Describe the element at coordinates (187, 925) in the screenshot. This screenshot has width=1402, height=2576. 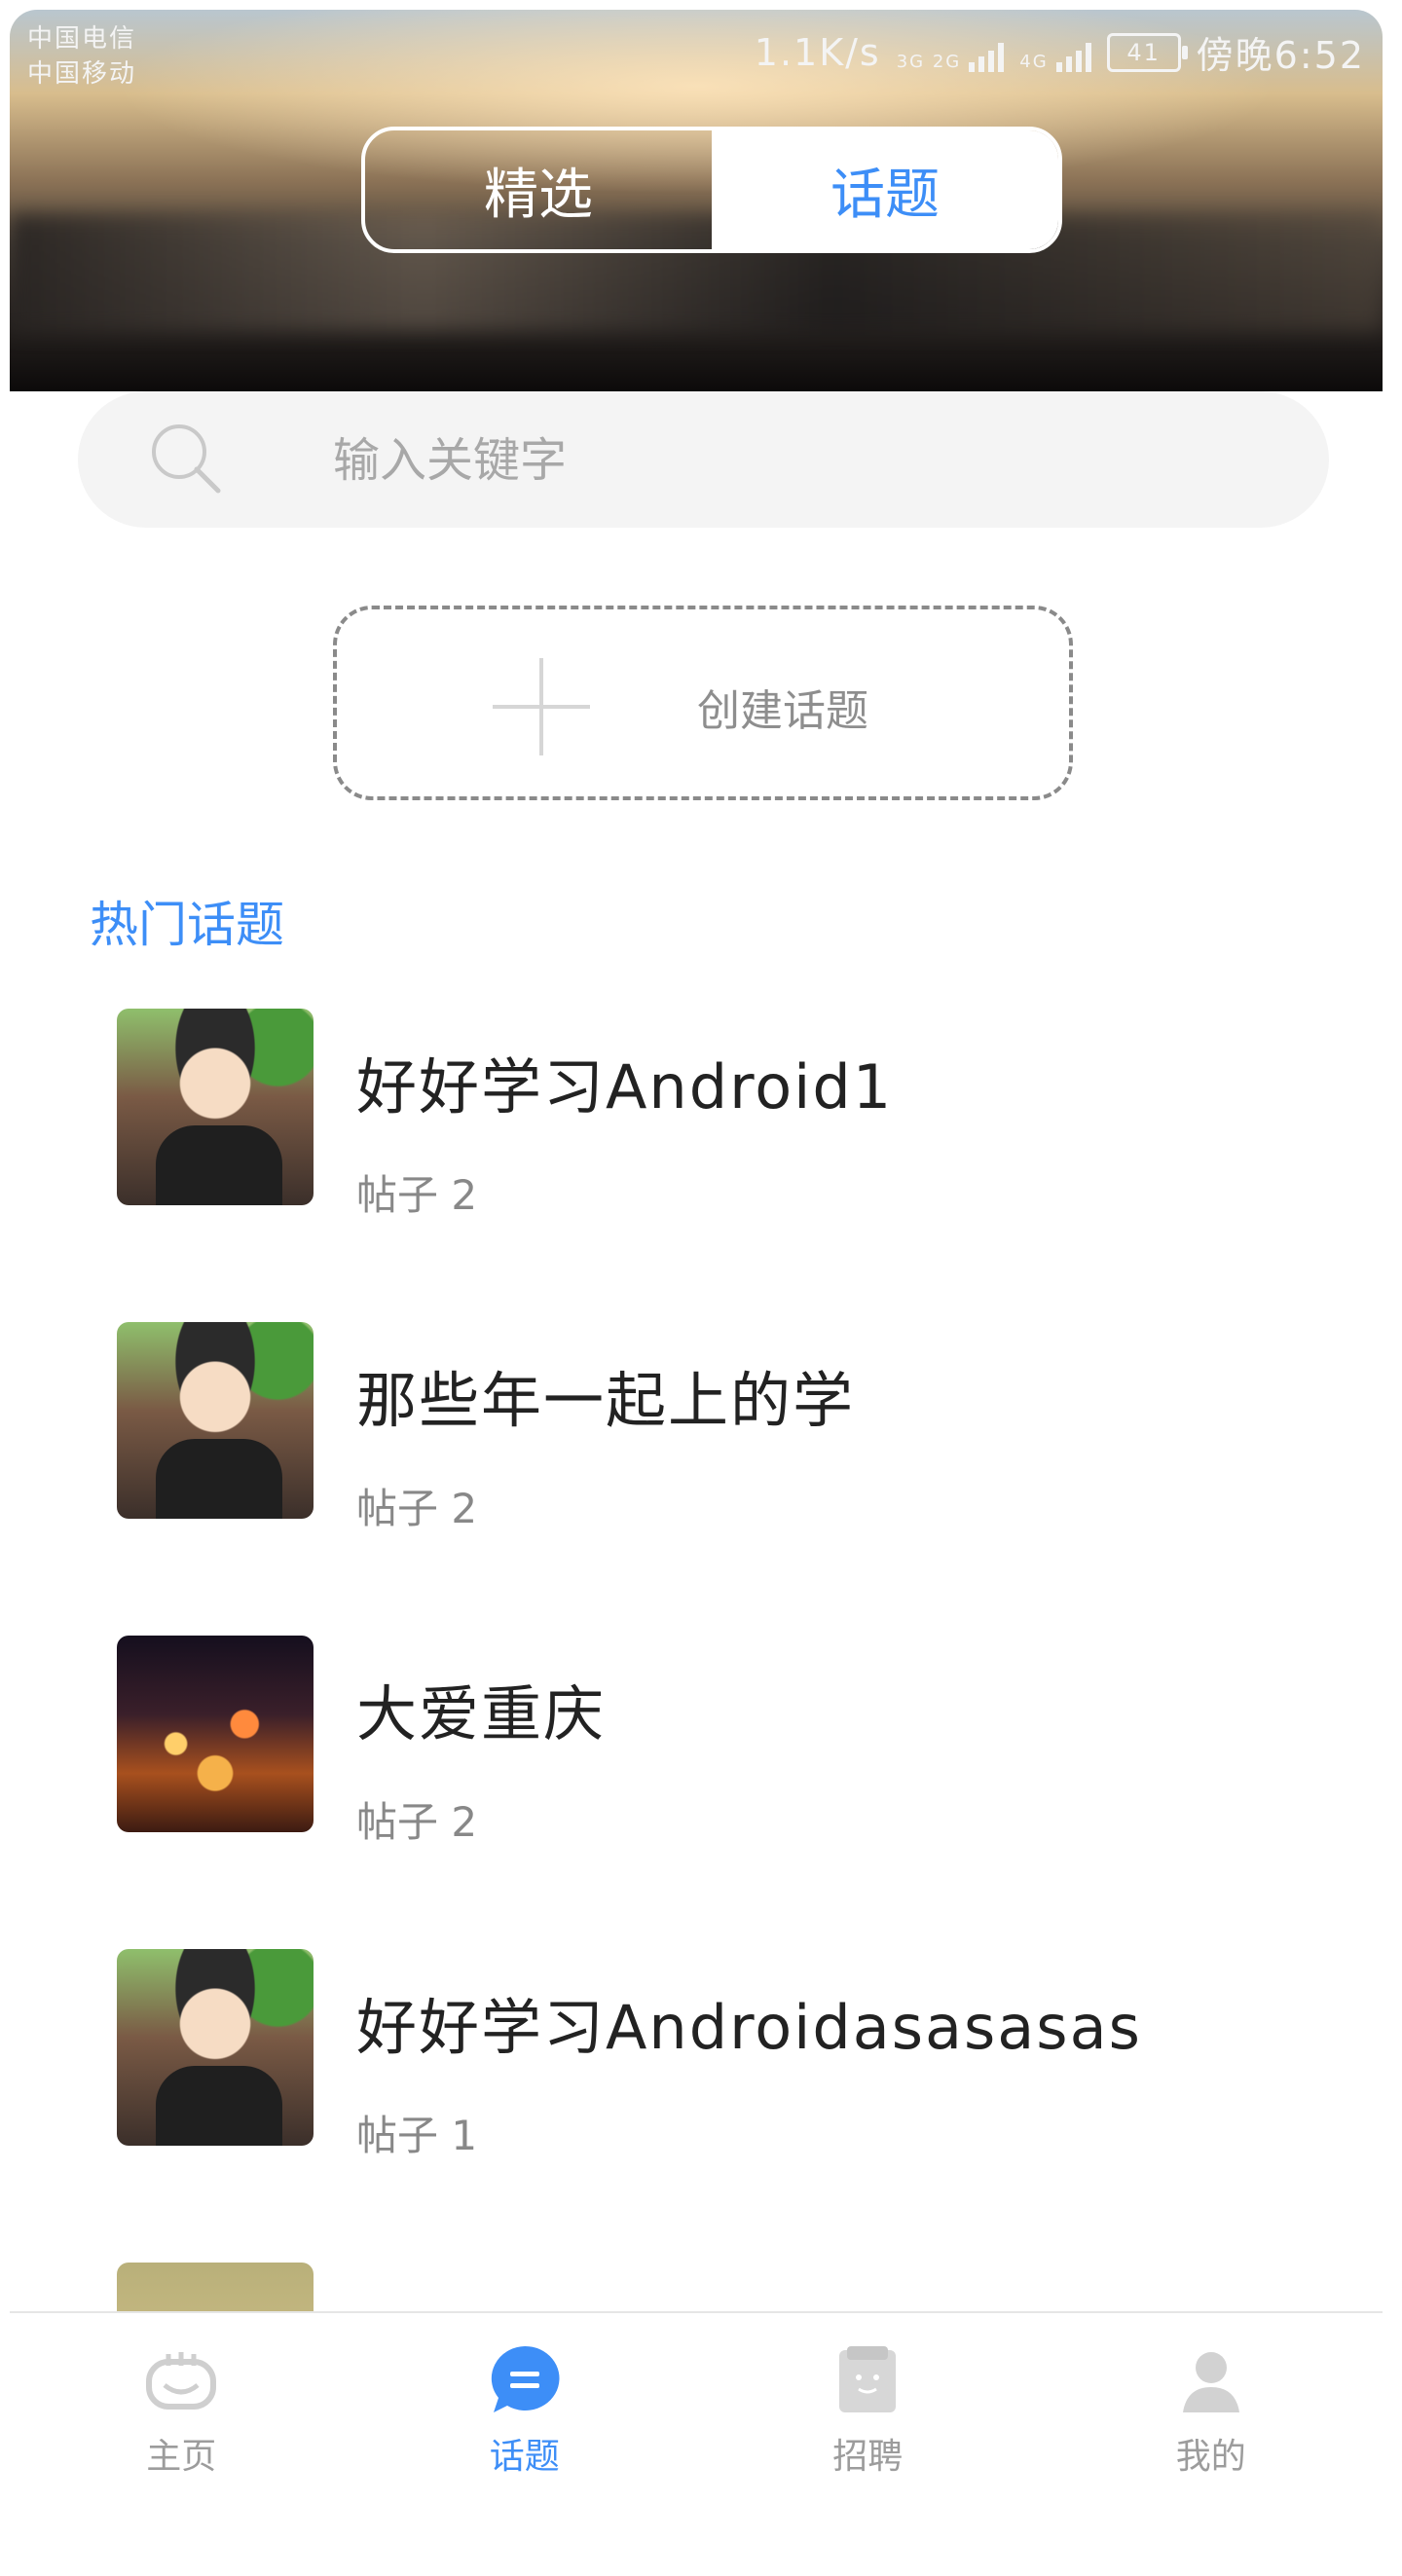
I see `hot-topics-title: 热门话题` at that location.